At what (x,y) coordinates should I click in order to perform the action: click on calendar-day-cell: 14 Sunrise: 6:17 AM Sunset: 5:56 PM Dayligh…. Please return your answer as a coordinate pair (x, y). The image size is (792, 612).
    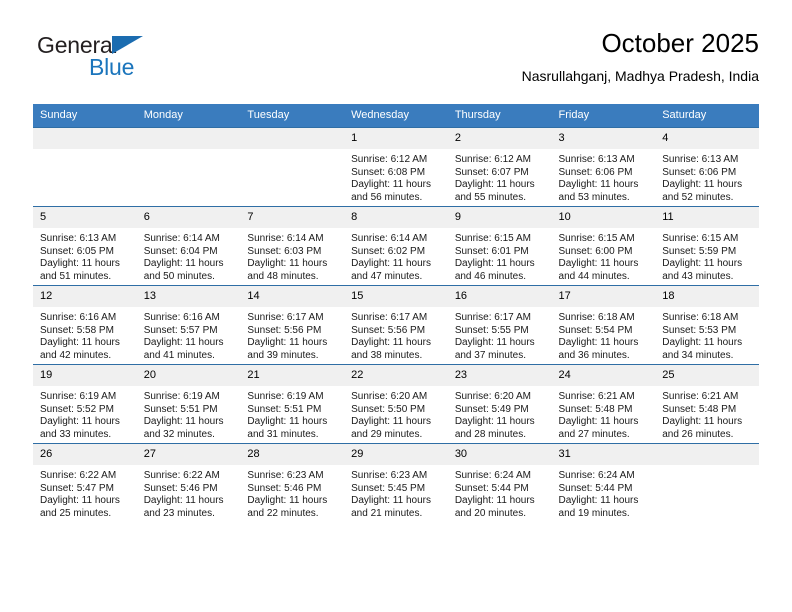
    Looking at the image, I should click on (292, 325).